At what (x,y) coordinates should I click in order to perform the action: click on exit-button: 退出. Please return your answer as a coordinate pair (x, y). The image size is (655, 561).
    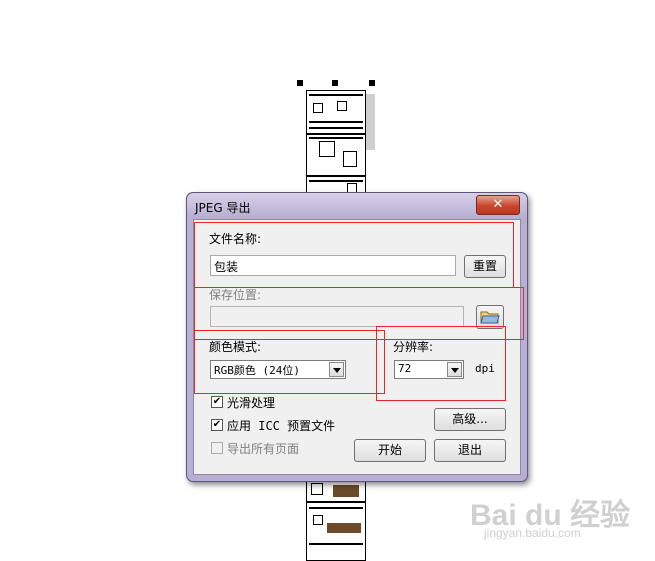
    Looking at the image, I should click on (470, 450).